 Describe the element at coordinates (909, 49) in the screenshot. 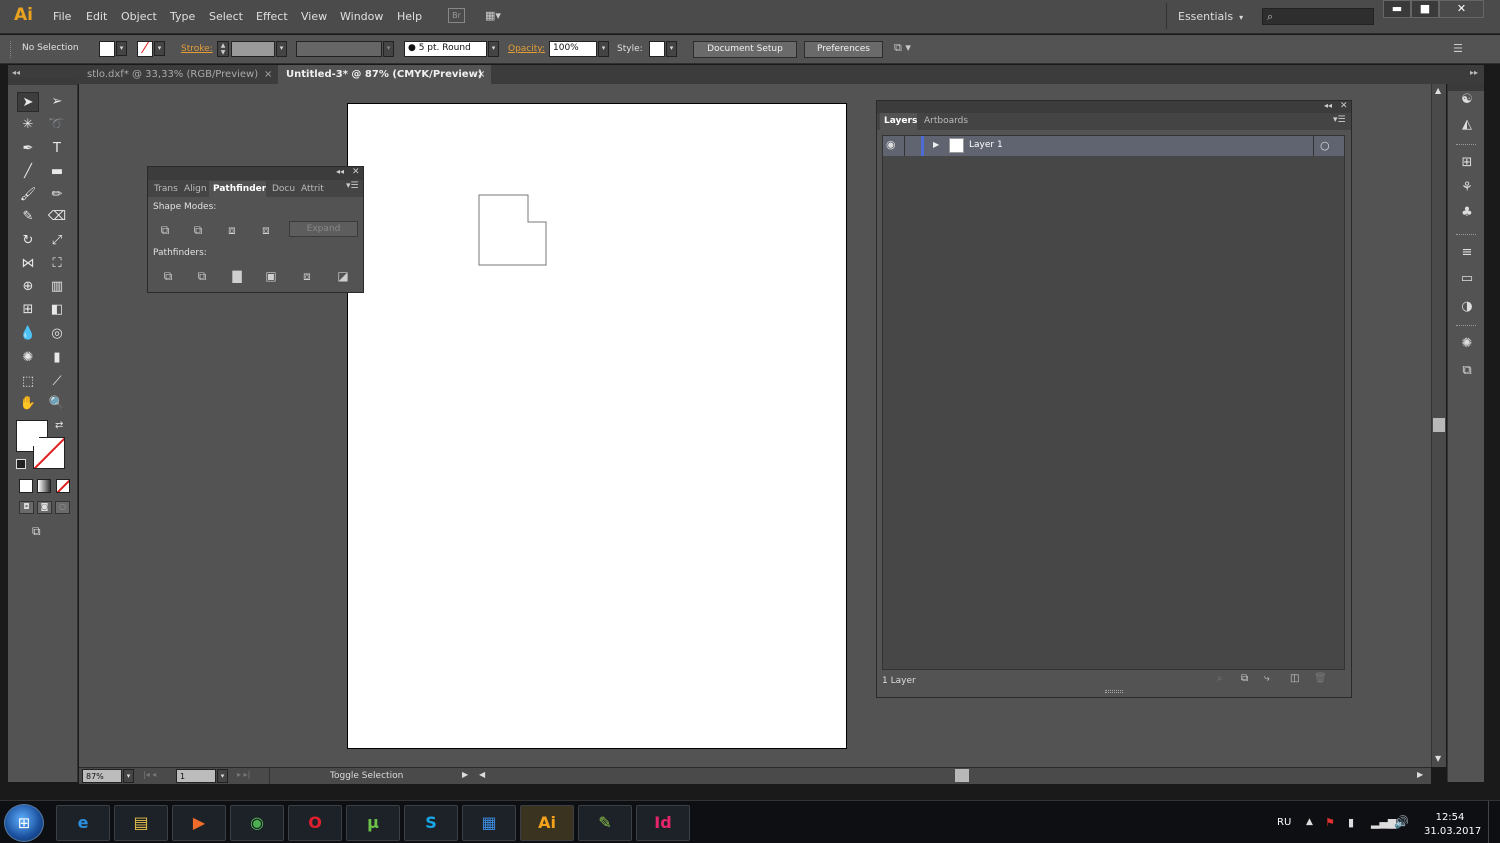

I see `isolate-icon: ⧉ ▾` at that location.